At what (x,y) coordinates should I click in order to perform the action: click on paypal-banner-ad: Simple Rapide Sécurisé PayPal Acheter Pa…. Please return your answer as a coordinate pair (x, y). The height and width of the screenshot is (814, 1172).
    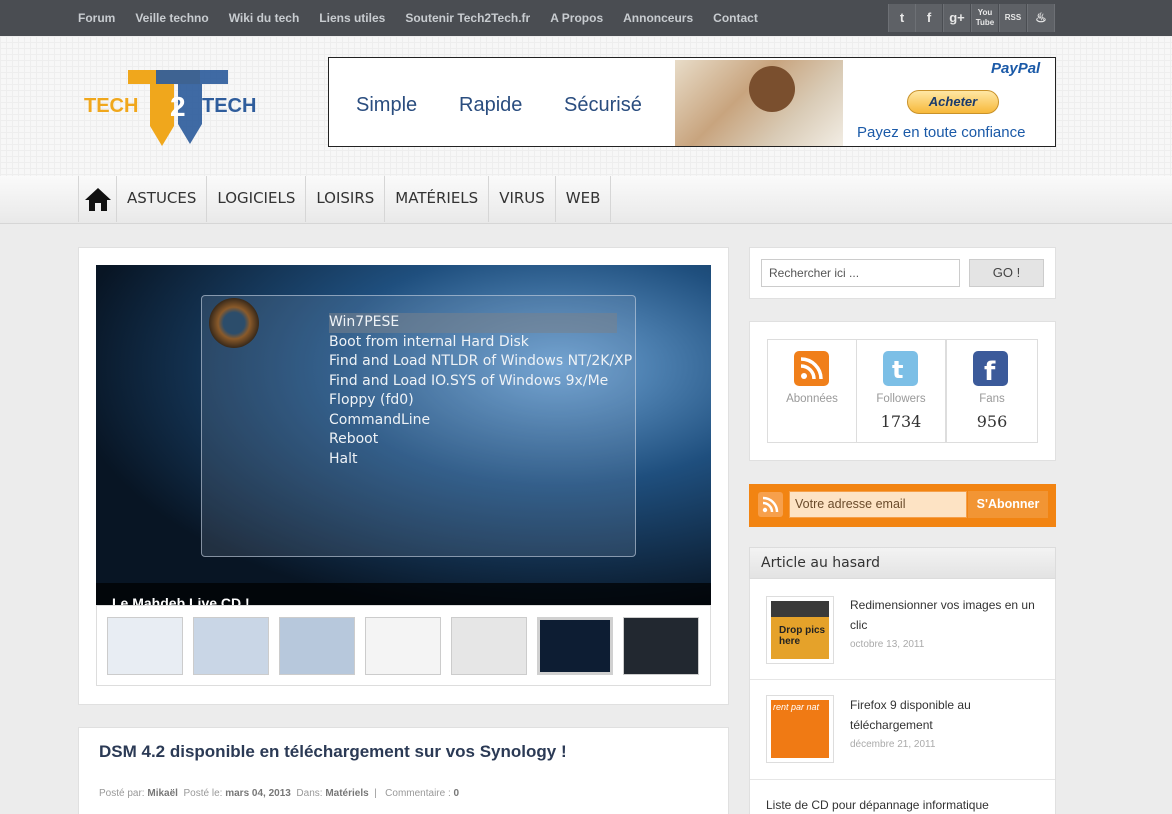
    Looking at the image, I should click on (692, 102).